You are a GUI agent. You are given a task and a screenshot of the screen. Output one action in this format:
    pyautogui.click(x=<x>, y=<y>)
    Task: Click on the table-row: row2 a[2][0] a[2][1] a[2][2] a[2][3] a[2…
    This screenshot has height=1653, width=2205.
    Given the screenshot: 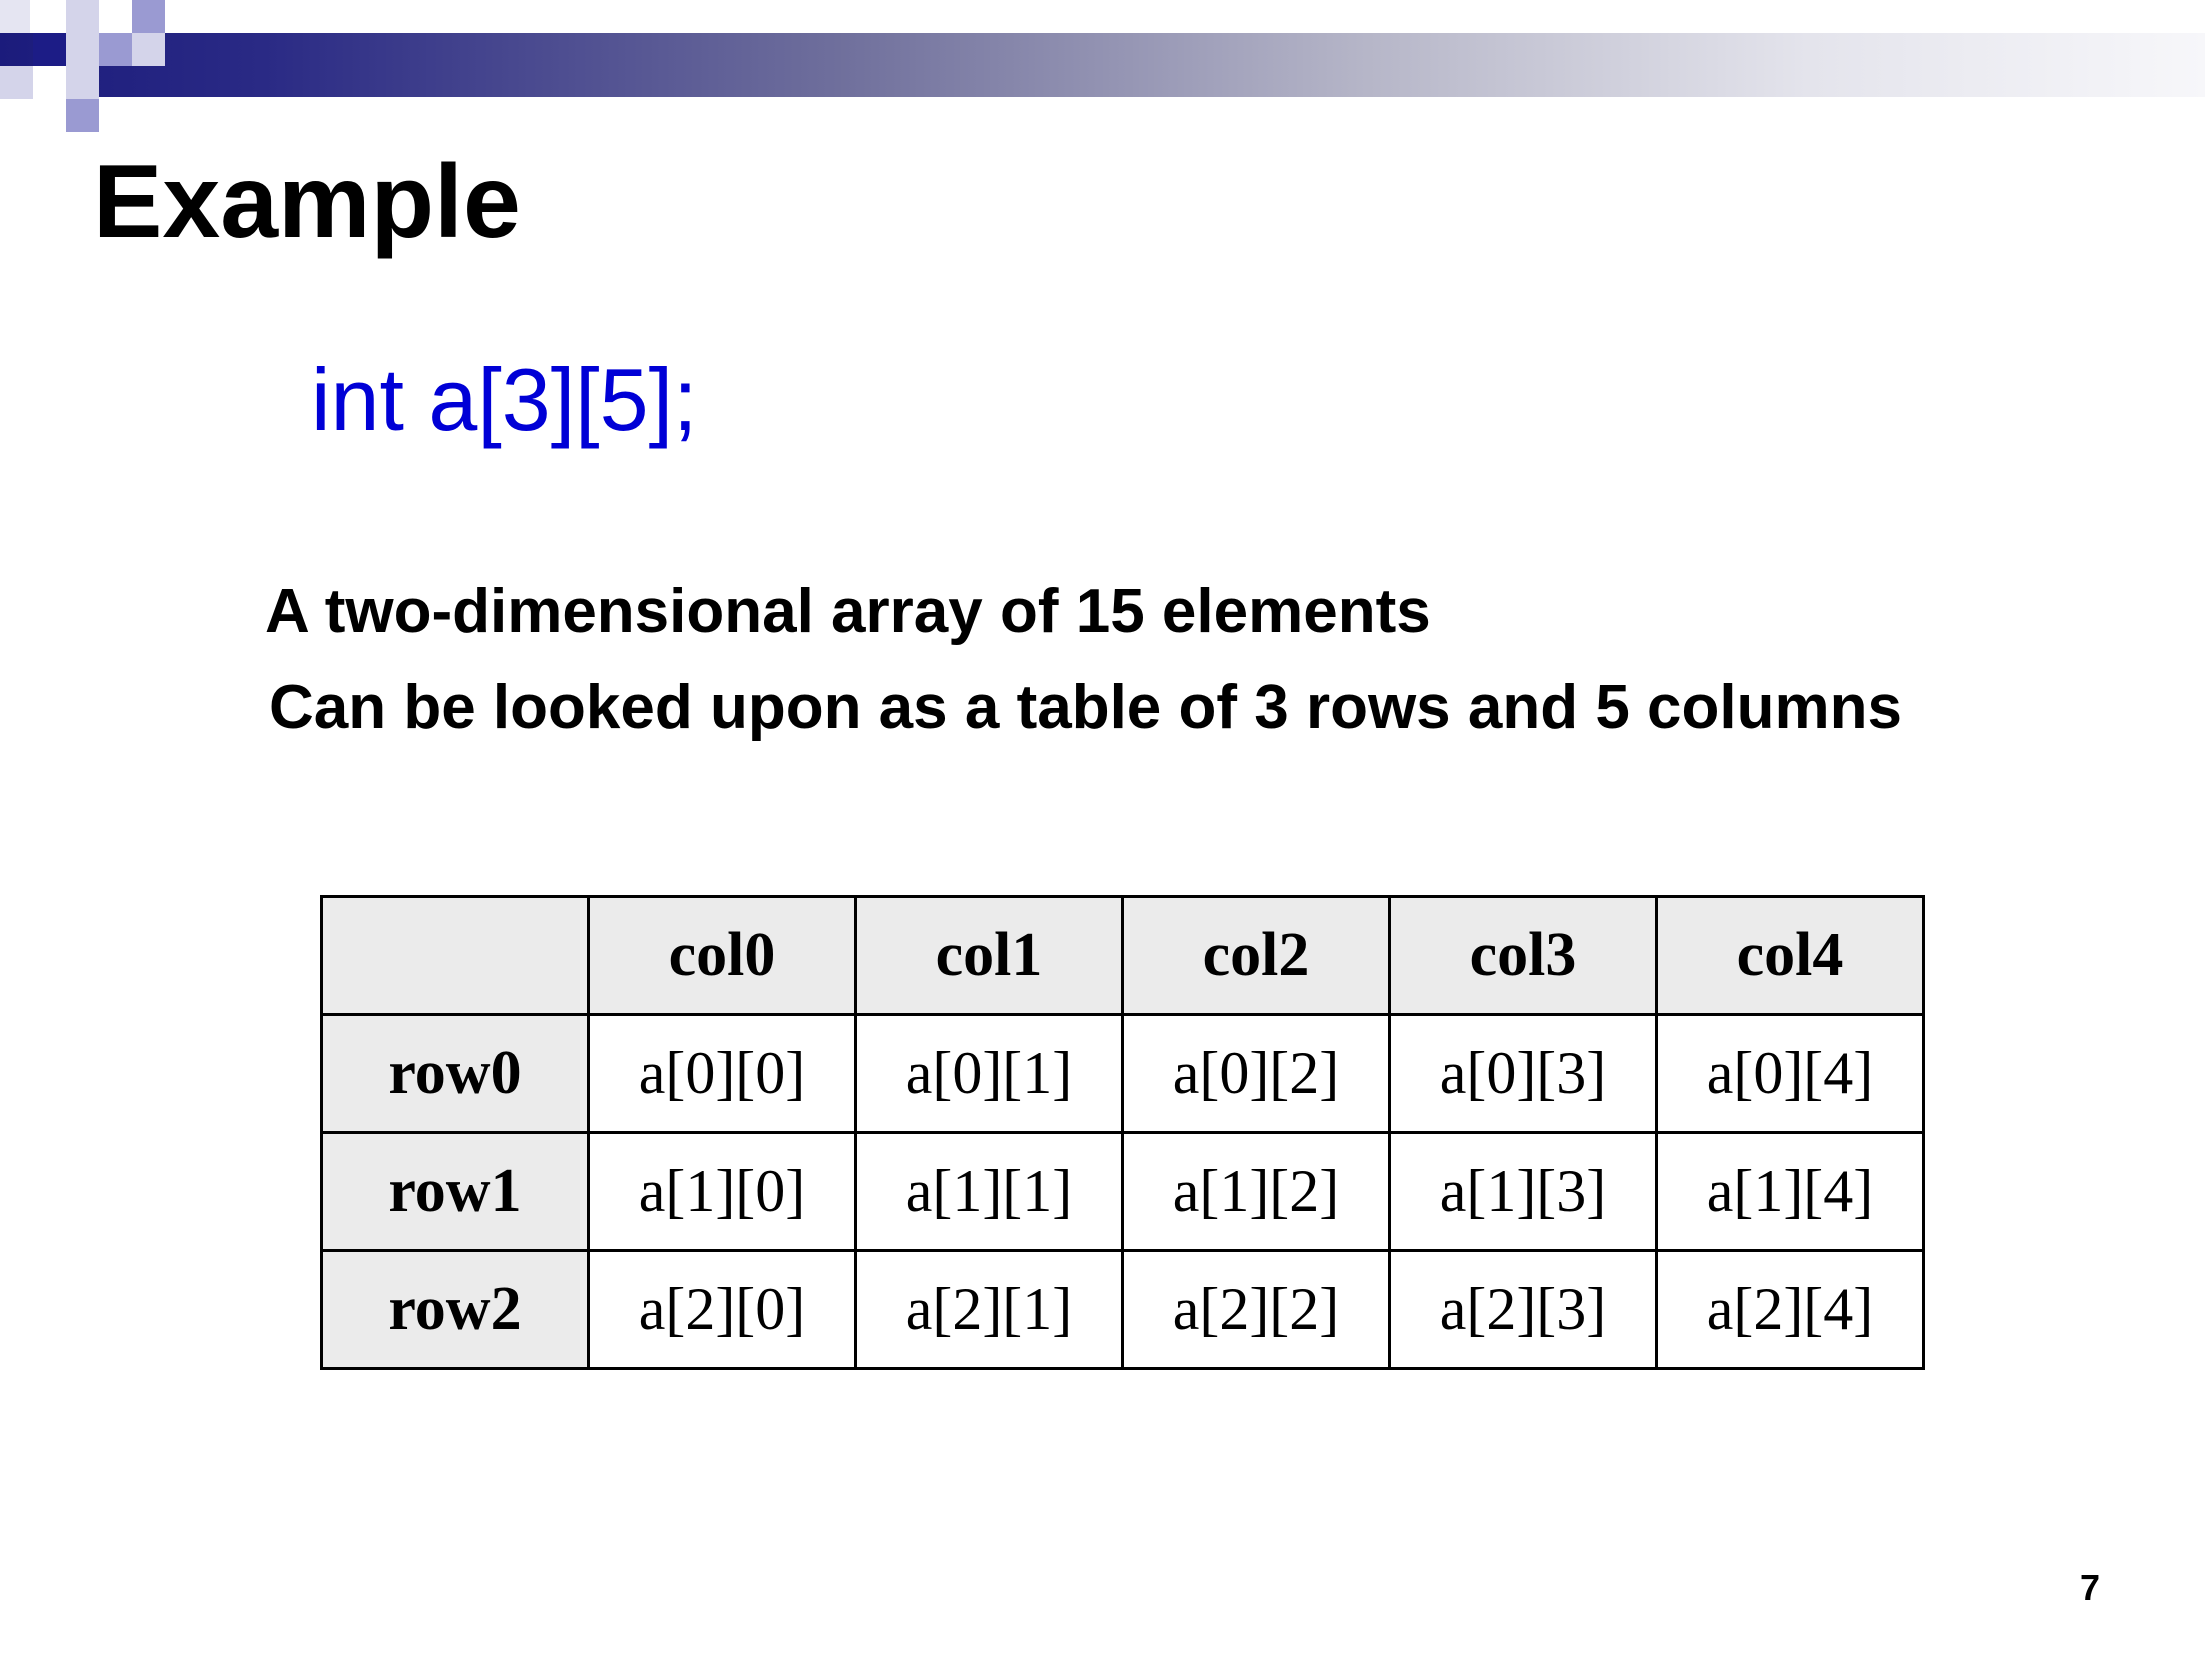 What is the action you would take?
    pyautogui.click(x=1122, y=1309)
    